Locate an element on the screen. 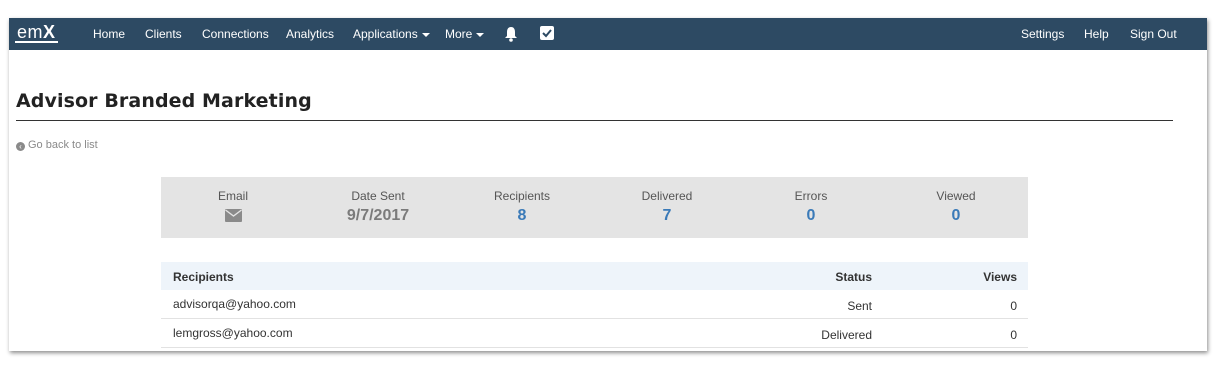  table-row: advisorqa@yahoo.com Sent 0 is located at coordinates (594, 304).